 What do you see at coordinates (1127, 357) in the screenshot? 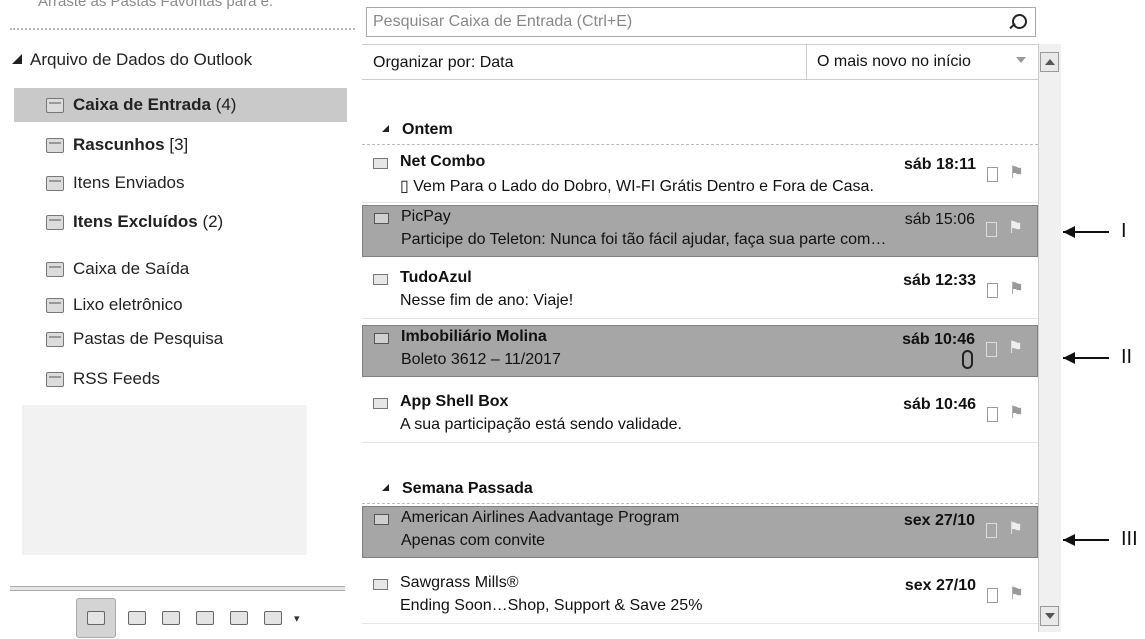
I see `annotation-label: II` at bounding box center [1127, 357].